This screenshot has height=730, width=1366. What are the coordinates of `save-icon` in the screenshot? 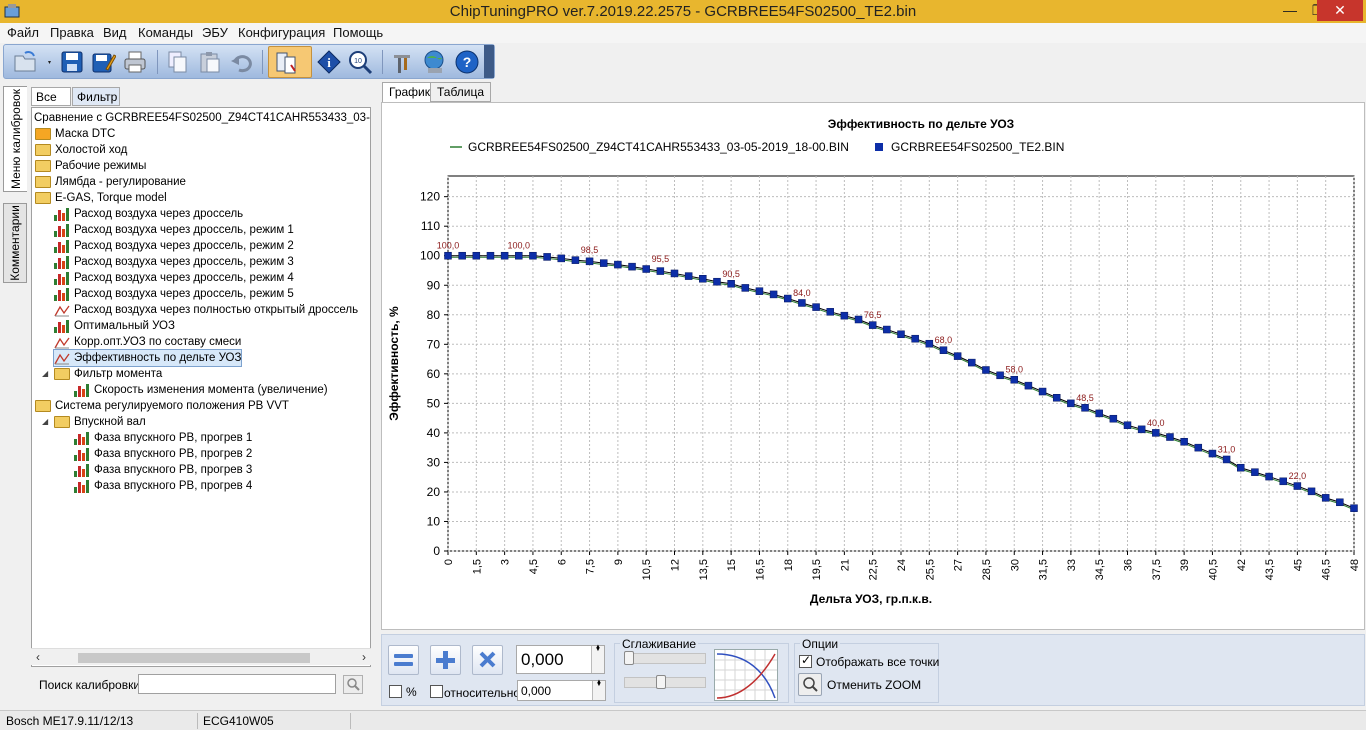 It's located at (72, 62).